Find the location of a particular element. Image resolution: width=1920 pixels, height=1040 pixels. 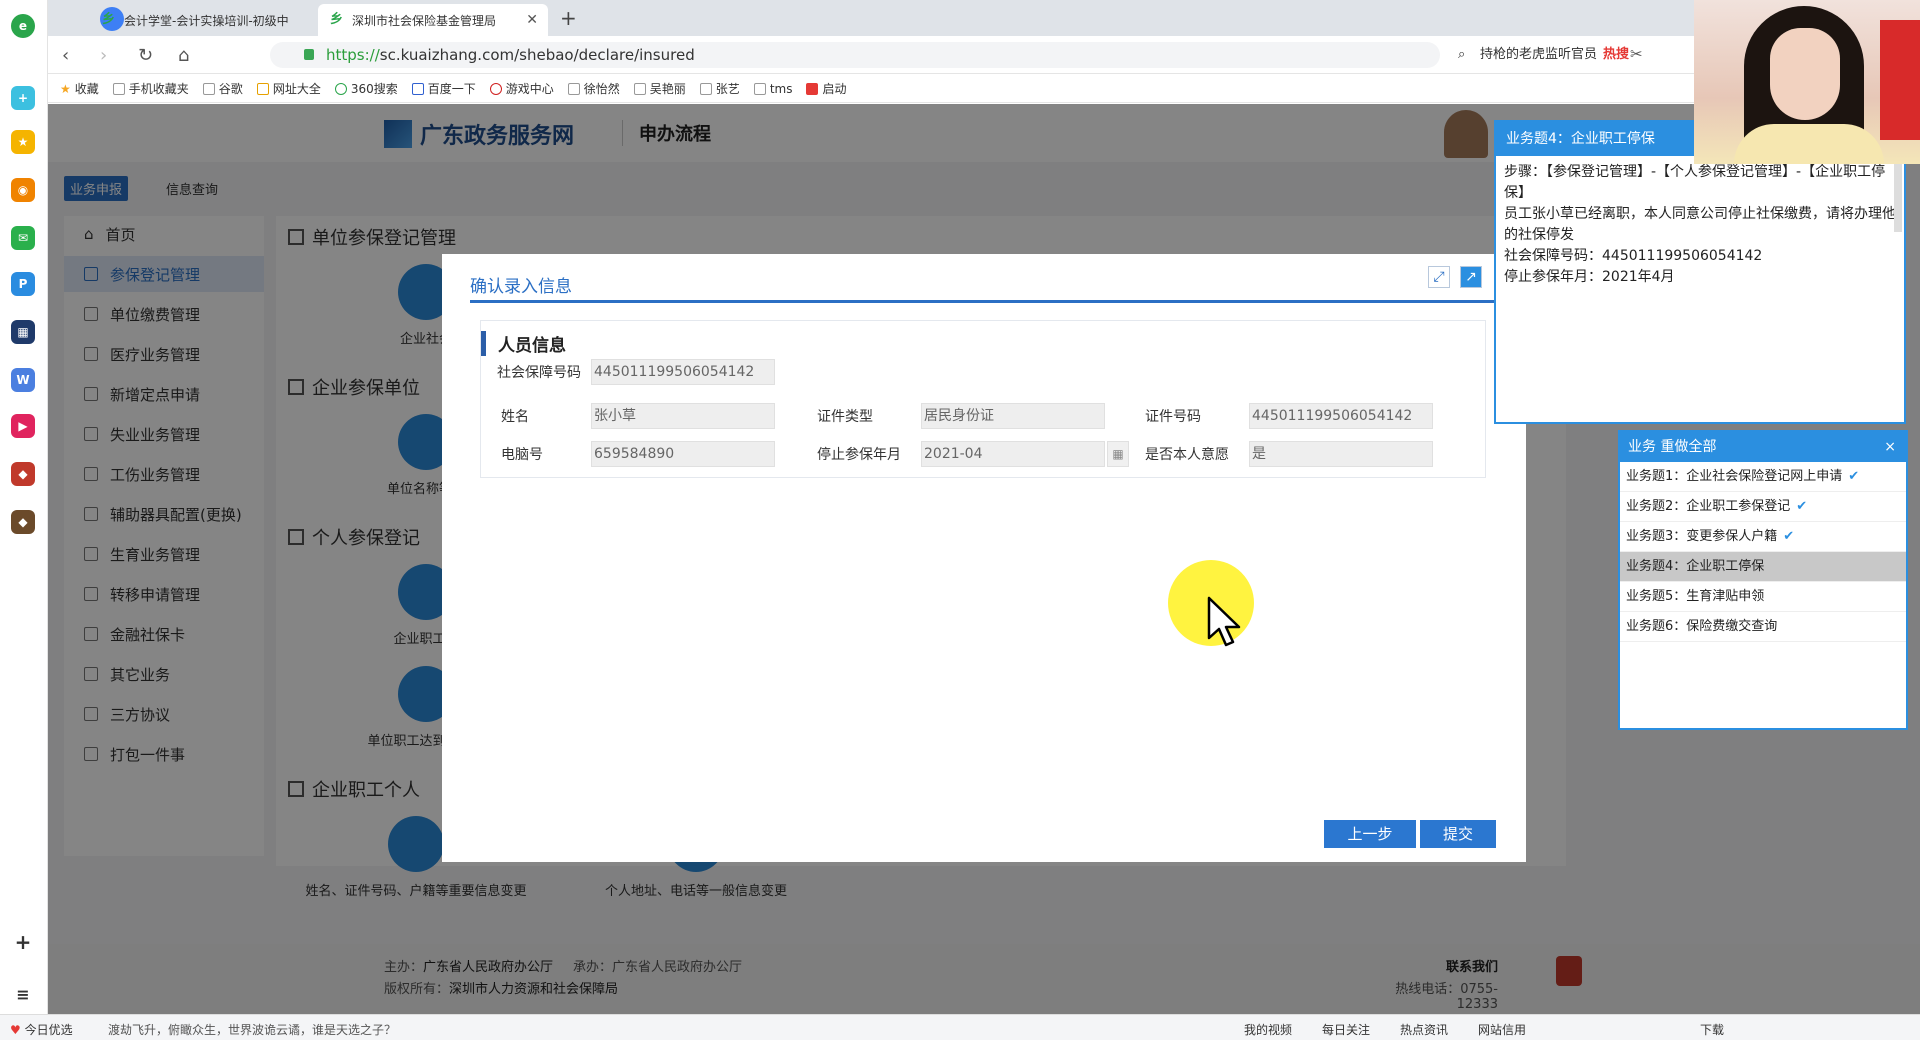

mail-icon: ✉ is located at coordinates (23, 238).